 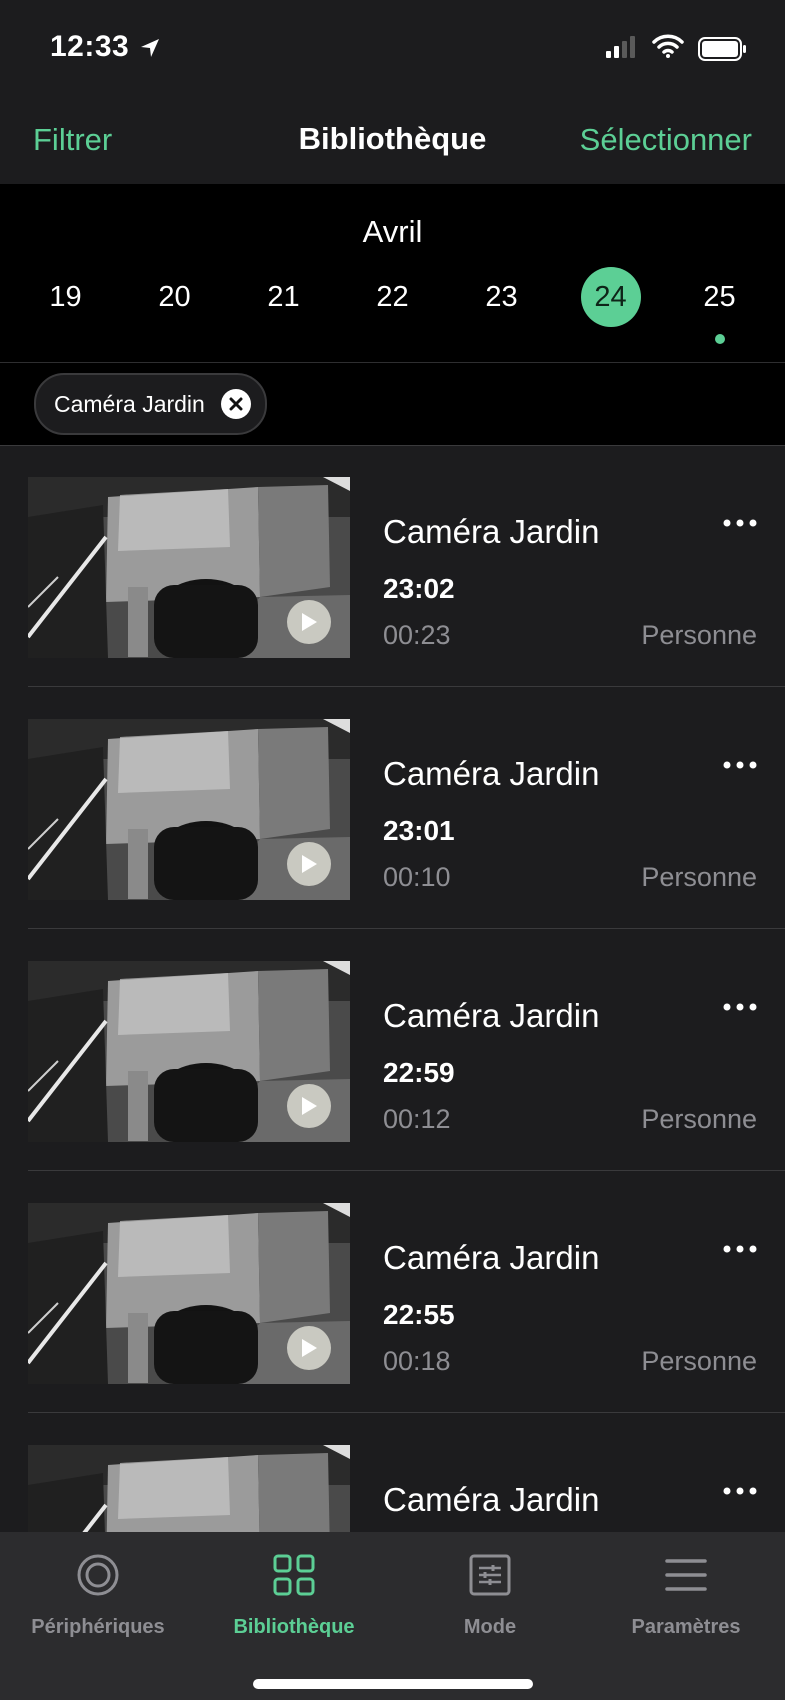 What do you see at coordinates (392, 46) in the screenshot?
I see `status-bar: 12:33` at bounding box center [392, 46].